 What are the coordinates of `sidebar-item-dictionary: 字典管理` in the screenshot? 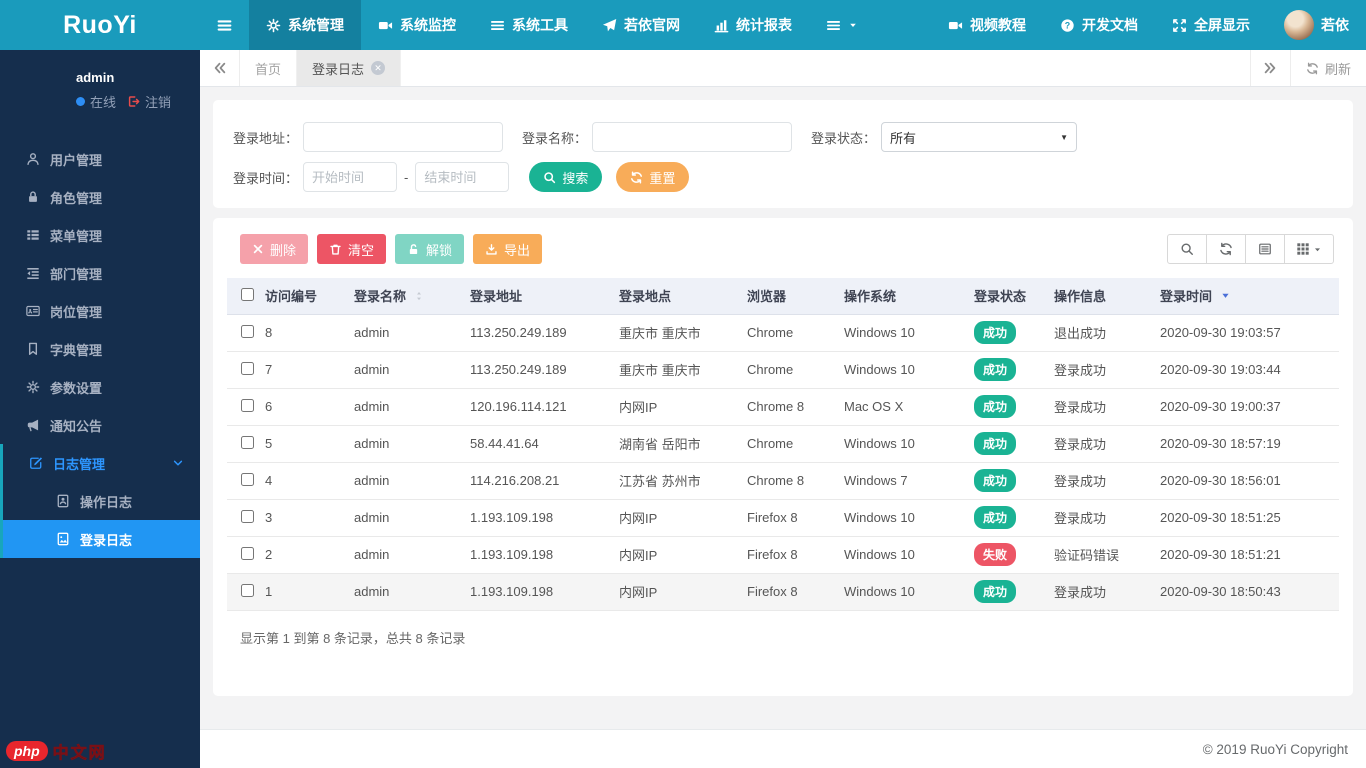 It's located at (100, 349).